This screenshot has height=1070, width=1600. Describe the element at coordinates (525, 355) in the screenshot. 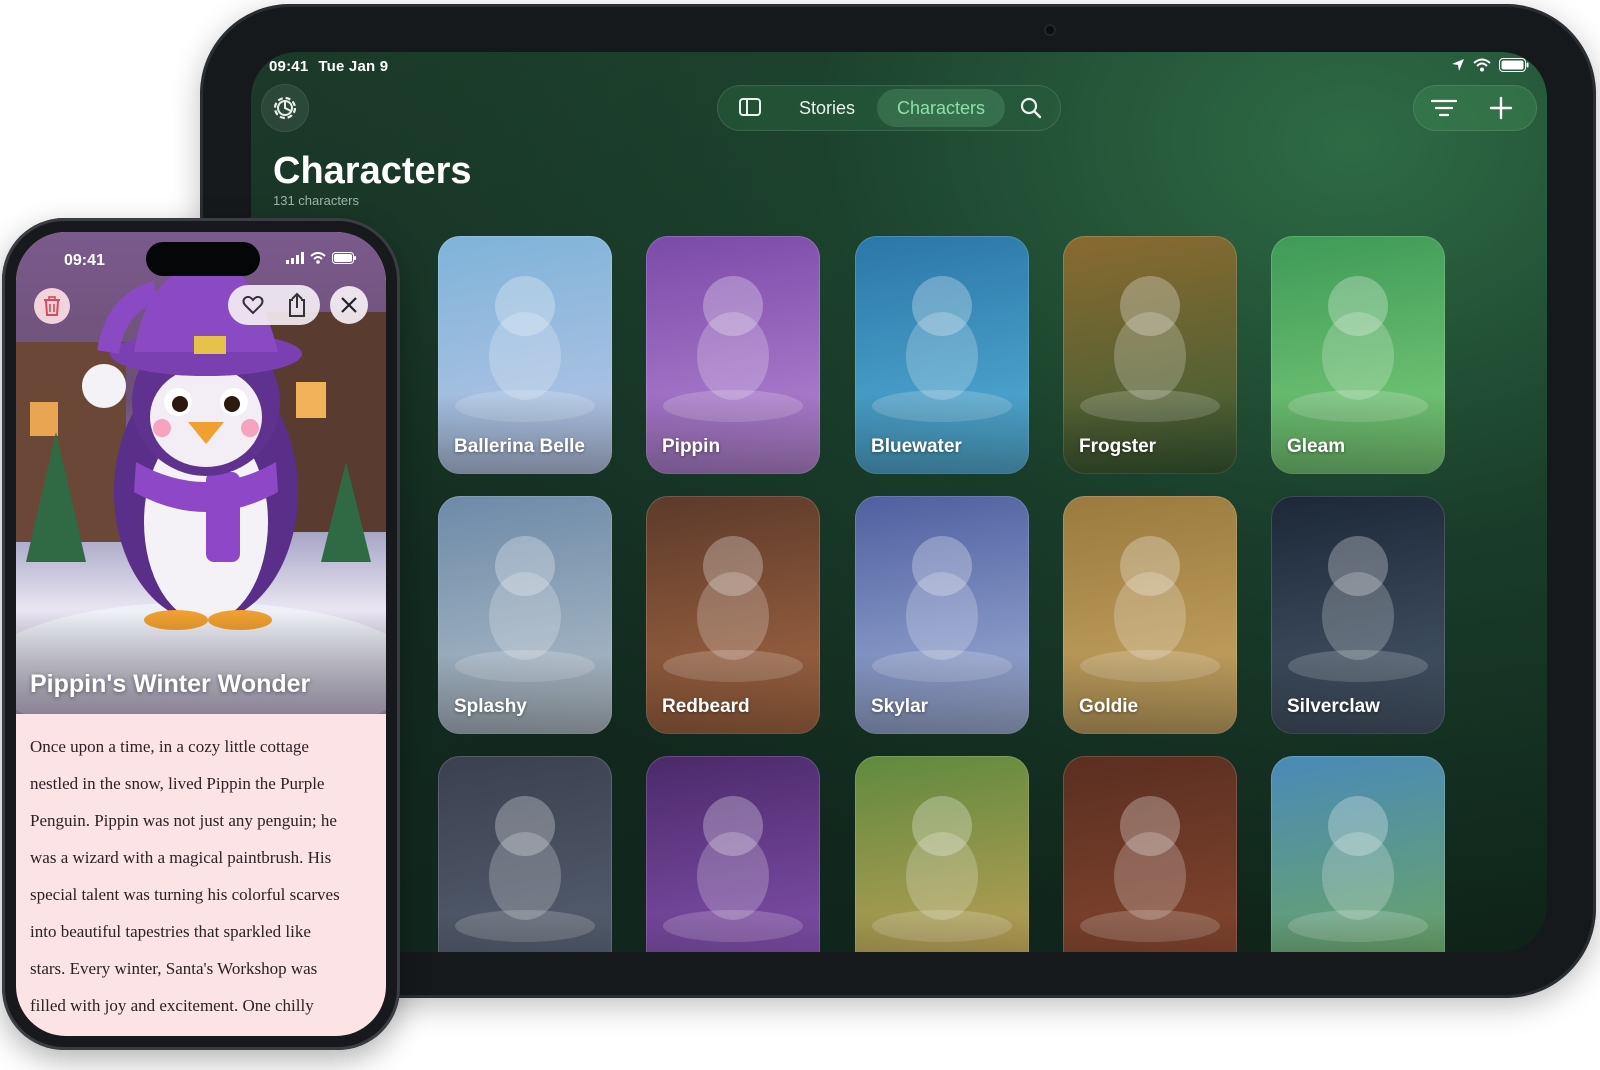

I see `character-card: Ballerina Belle` at that location.